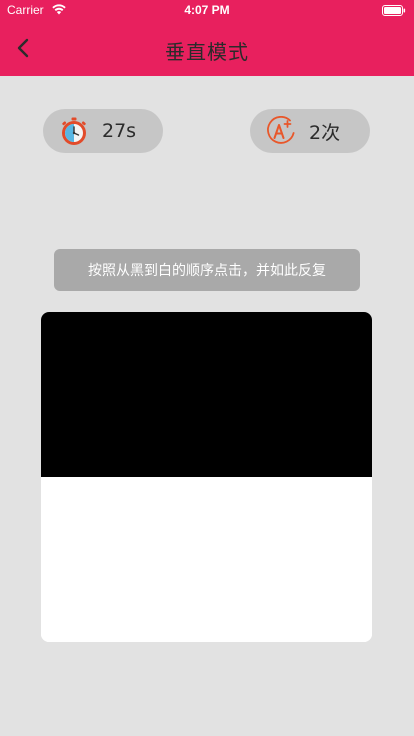  I want to click on nav-bar: 垂直模式, so click(207, 48).